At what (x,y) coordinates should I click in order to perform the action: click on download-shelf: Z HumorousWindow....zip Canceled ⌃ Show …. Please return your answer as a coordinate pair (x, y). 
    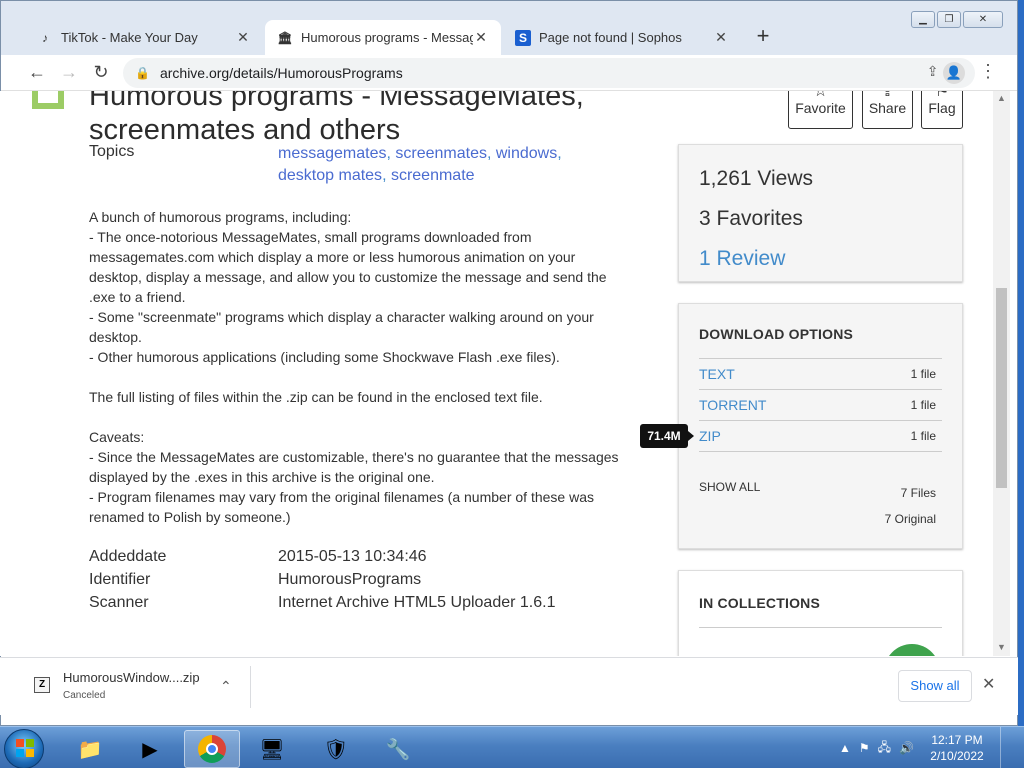
    Looking at the image, I should click on (509, 686).